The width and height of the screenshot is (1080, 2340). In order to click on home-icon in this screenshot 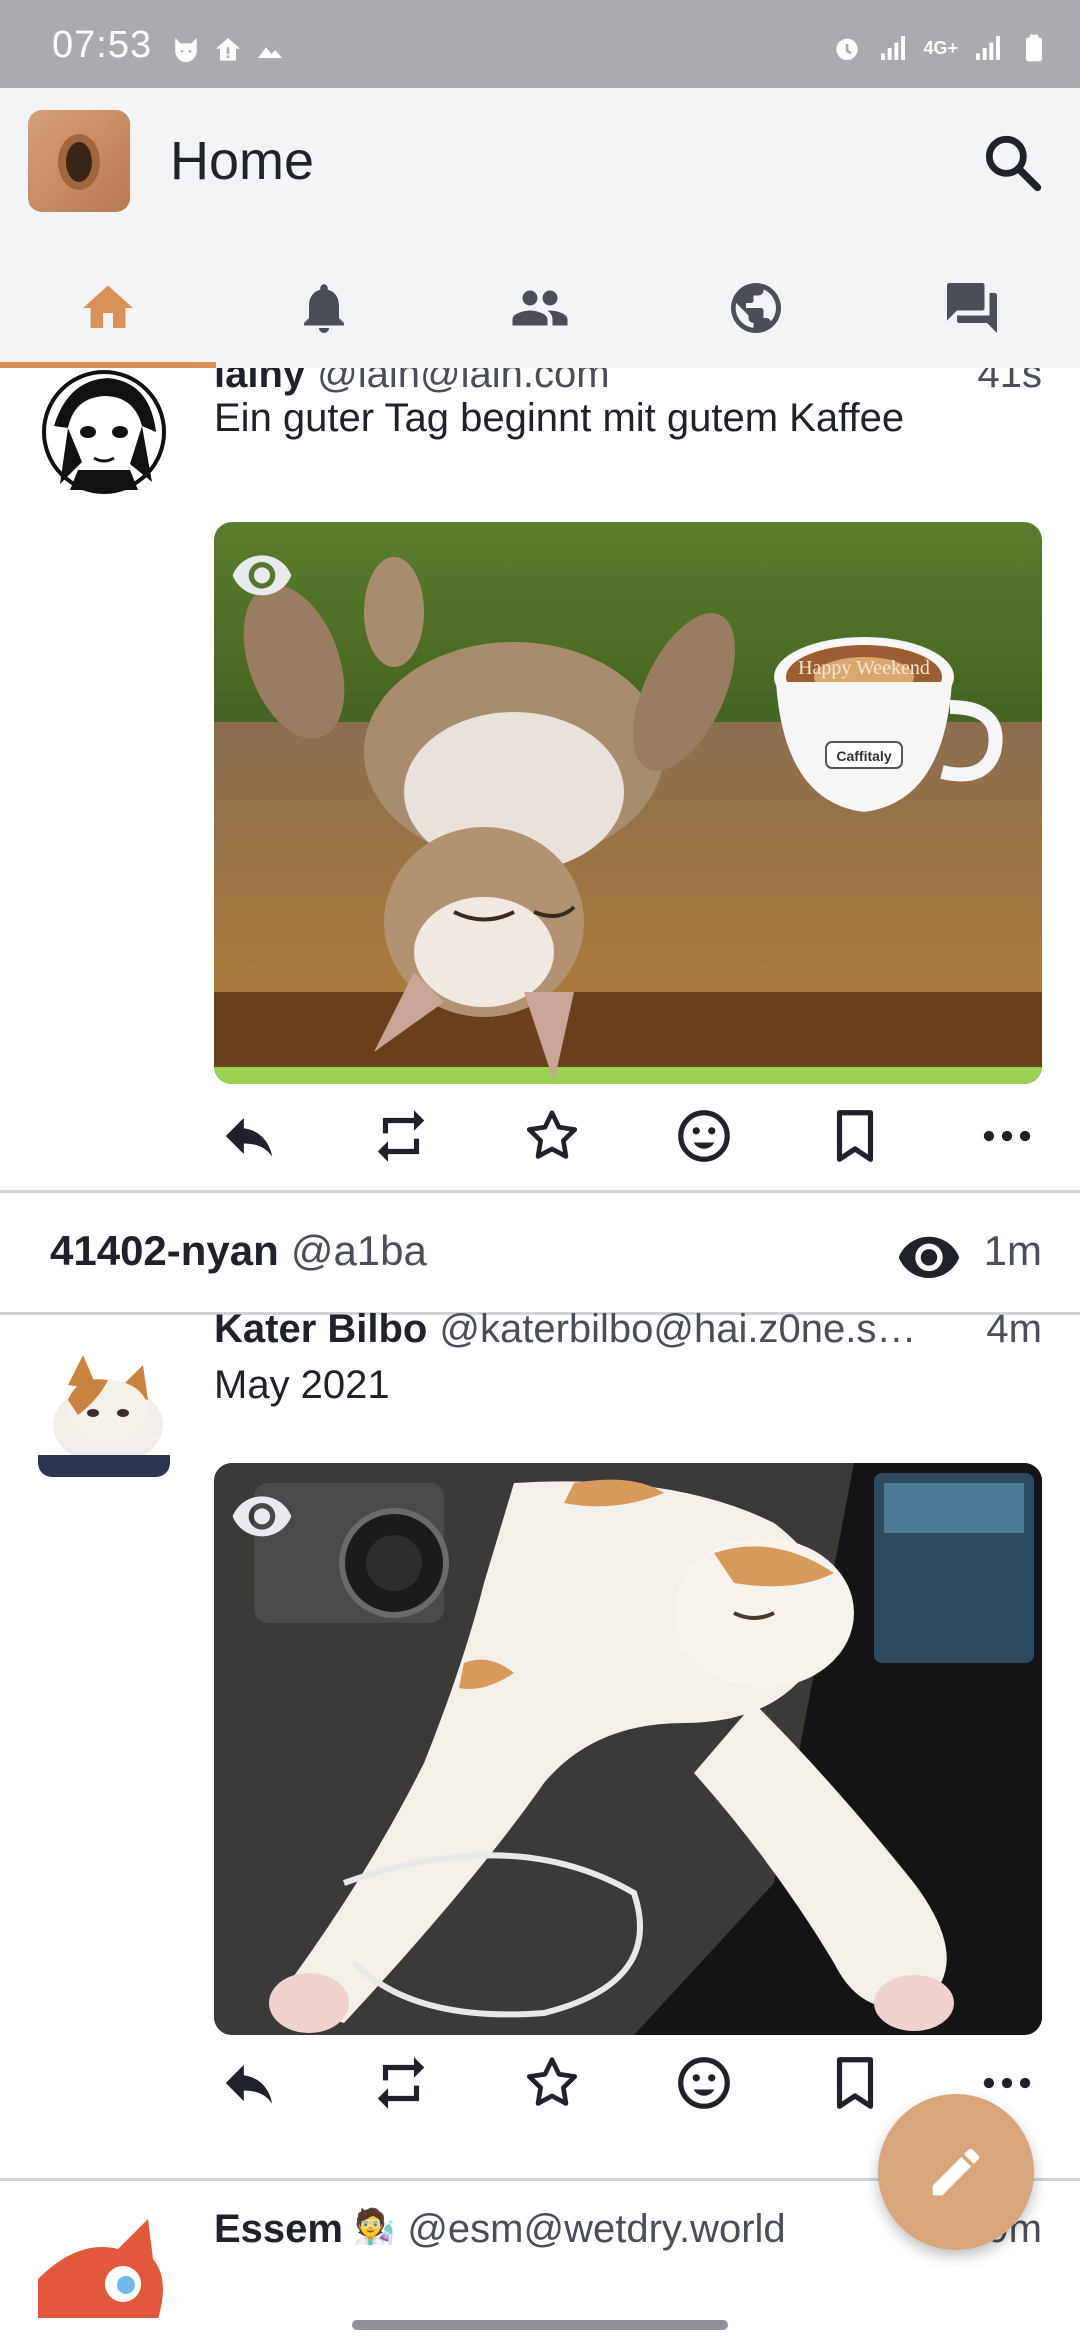, I will do `click(108, 306)`.